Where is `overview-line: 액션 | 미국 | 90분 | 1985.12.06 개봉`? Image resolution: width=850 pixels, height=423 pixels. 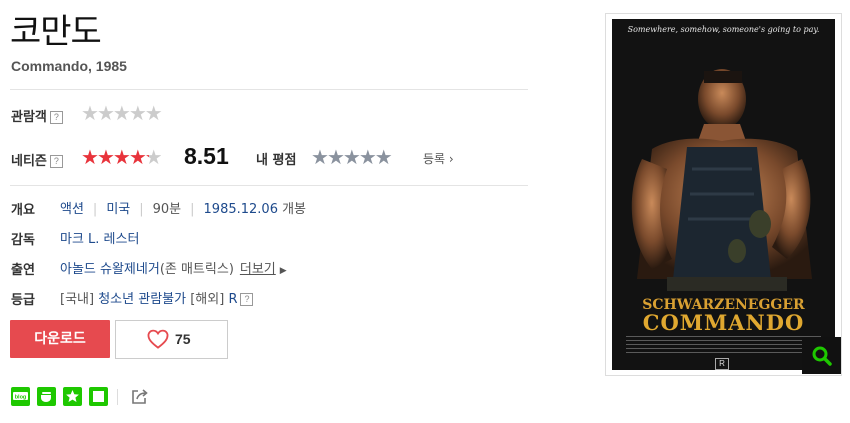
overview-line: 액션 | 미국 | 90분 | 1985.12.06 개봉 is located at coordinates (183, 207).